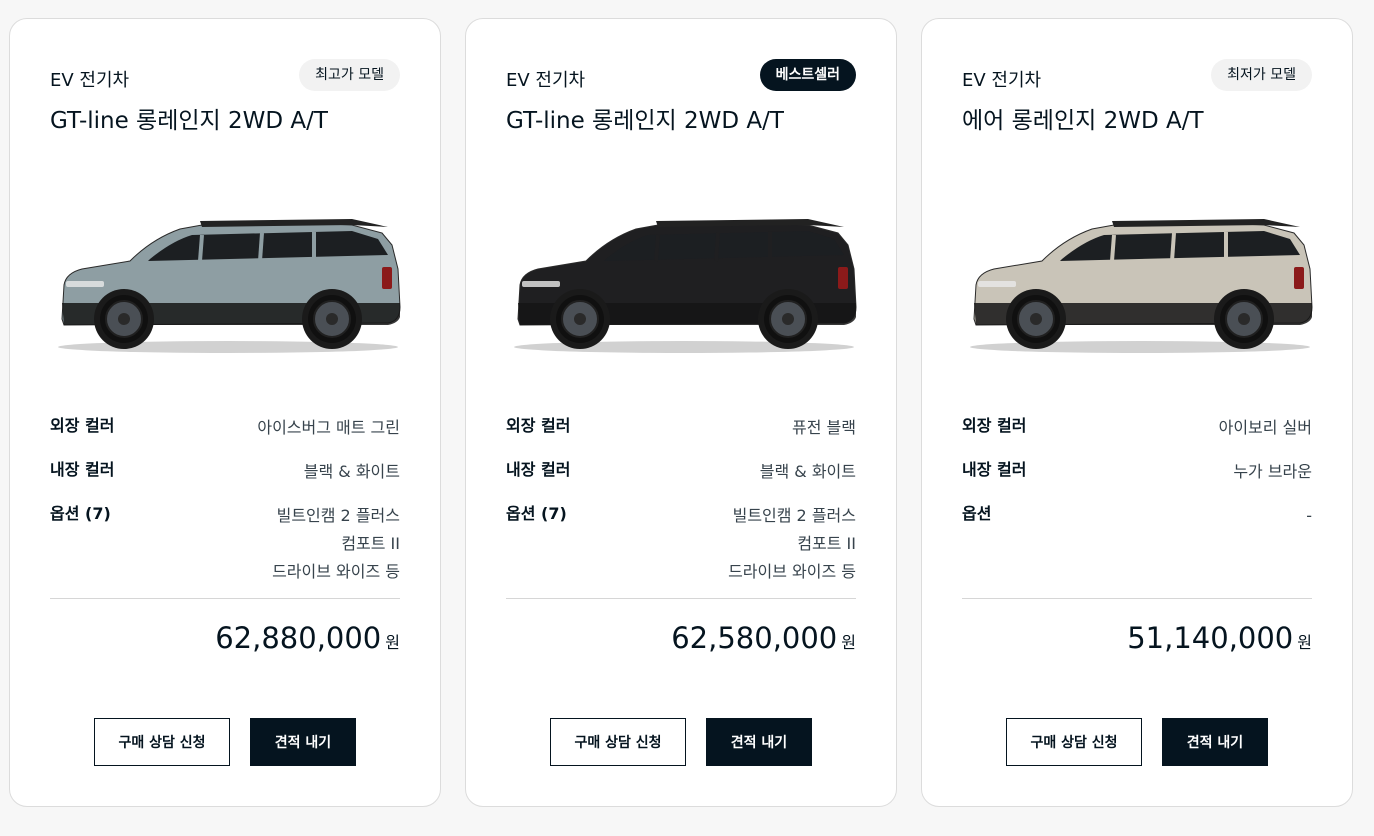 Image resolution: width=1374 pixels, height=836 pixels. I want to click on options-label: 옵션, so click(977, 513).